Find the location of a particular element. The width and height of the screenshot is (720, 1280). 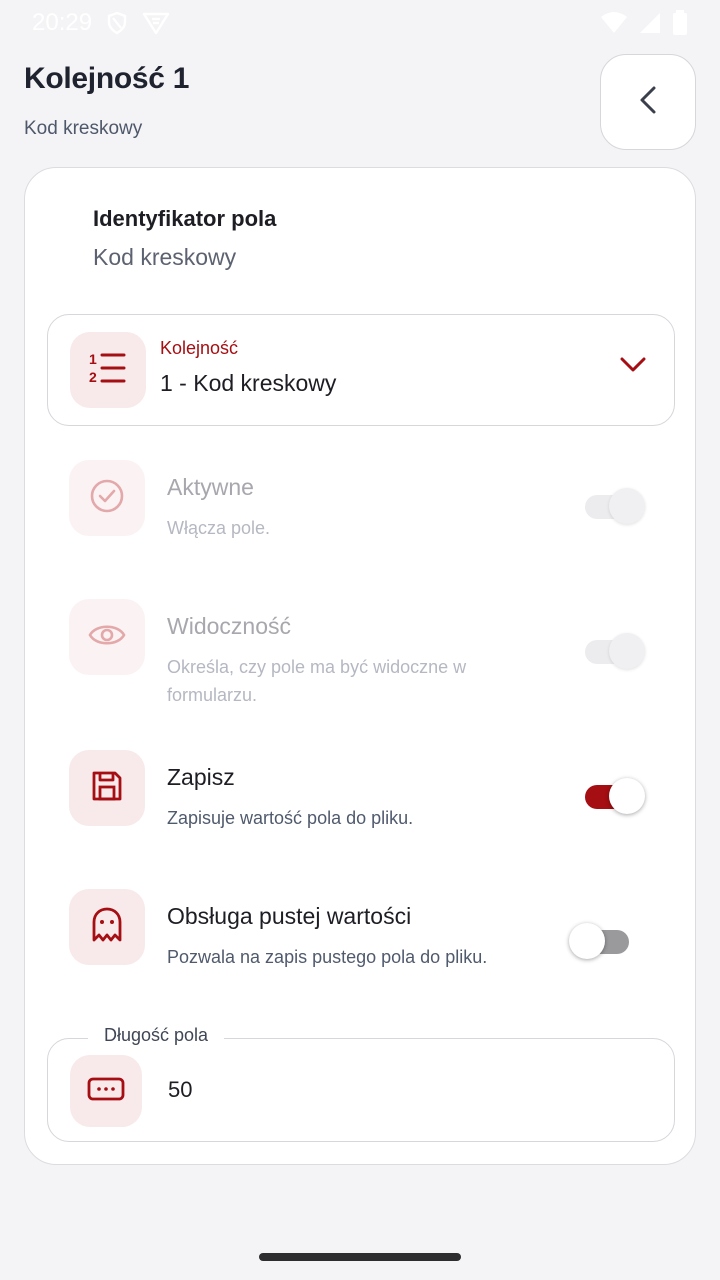

battery-icon is located at coordinates (680, 23).